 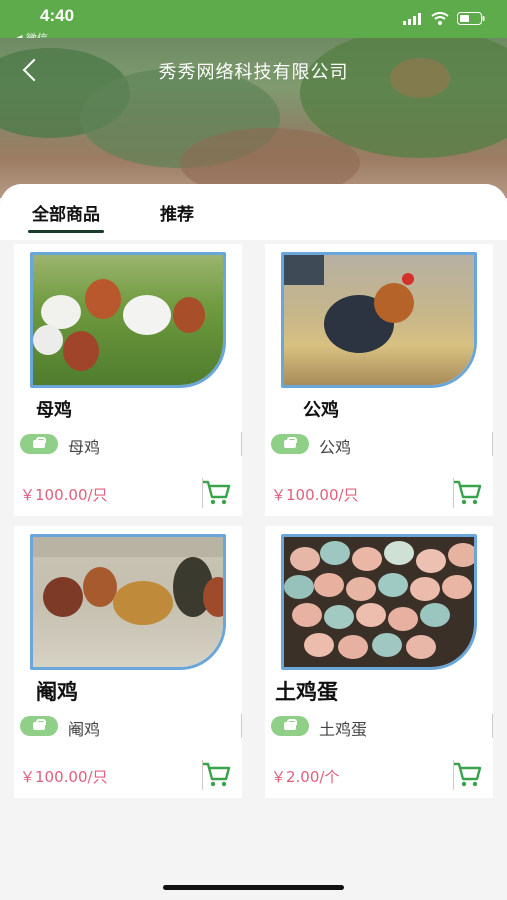 What do you see at coordinates (253, 72) in the screenshot?
I see `page-title: 秀秀网络科技有限公司` at bounding box center [253, 72].